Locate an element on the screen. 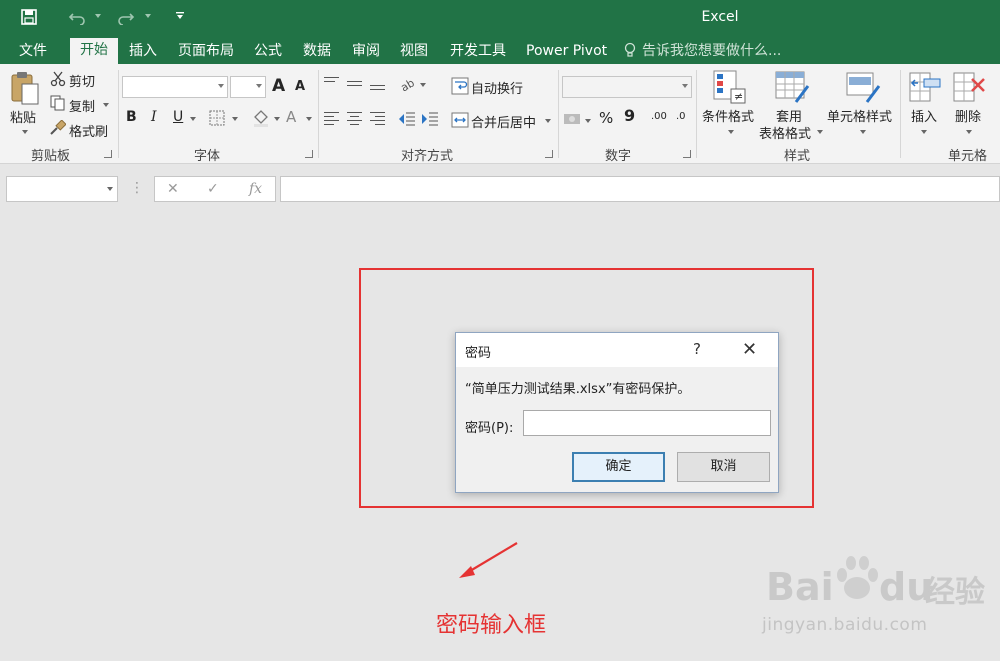 This screenshot has height=661, width=1000. tab-page-layout: 页面布局 is located at coordinates (206, 52).